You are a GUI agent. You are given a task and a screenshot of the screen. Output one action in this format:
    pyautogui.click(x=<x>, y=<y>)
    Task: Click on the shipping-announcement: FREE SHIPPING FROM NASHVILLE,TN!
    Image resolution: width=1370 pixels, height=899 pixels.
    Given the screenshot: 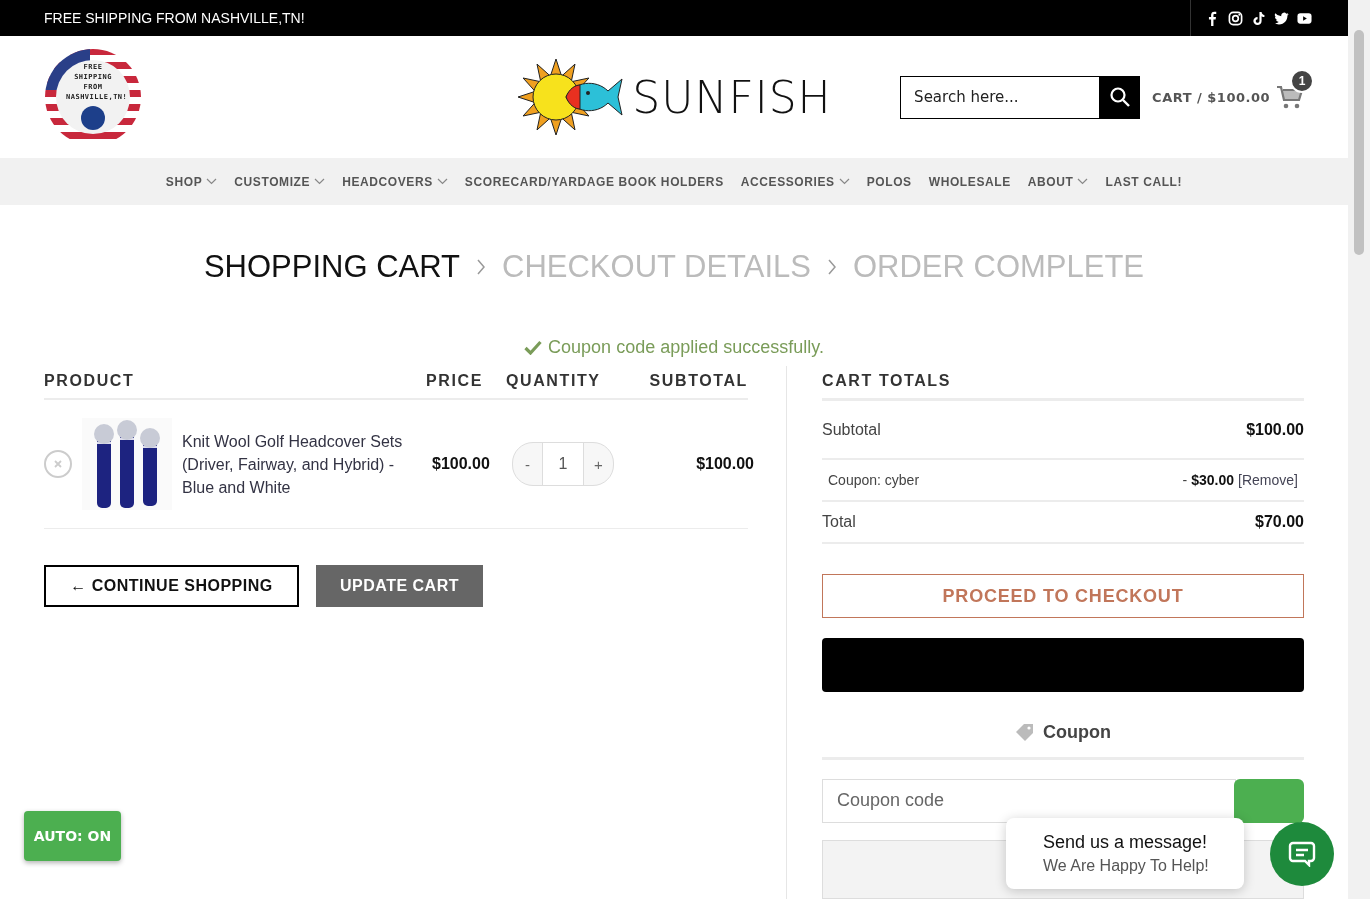 What is the action you would take?
    pyautogui.click(x=174, y=18)
    